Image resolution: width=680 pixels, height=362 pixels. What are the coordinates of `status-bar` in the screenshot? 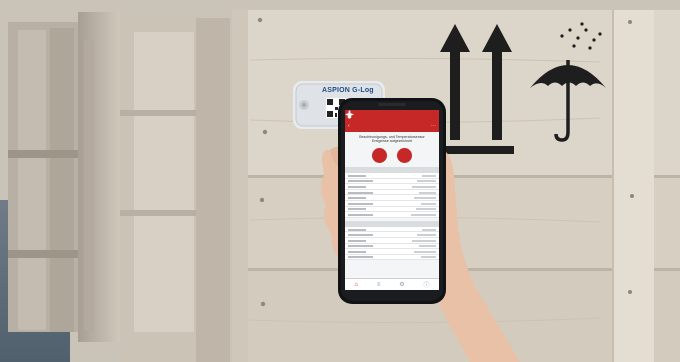 It's located at (392, 115).